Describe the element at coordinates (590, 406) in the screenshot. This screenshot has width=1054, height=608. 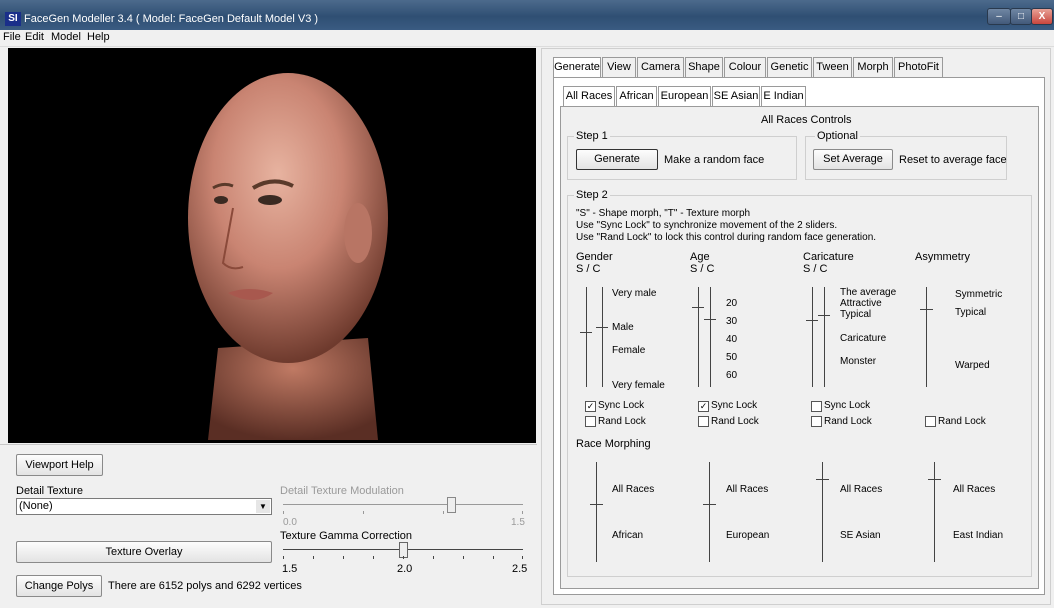
I see `gender-sync-lock-checkbox: ✓` at that location.